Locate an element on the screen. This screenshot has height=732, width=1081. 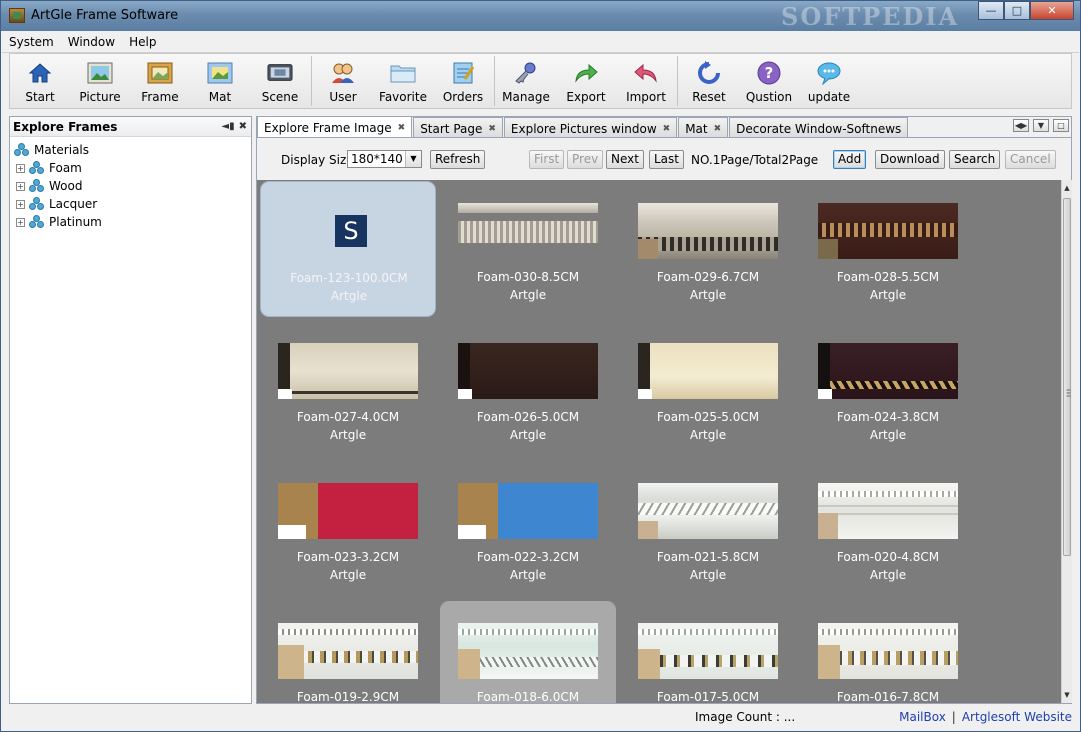
frame-button: Frame is located at coordinates (160, 81).